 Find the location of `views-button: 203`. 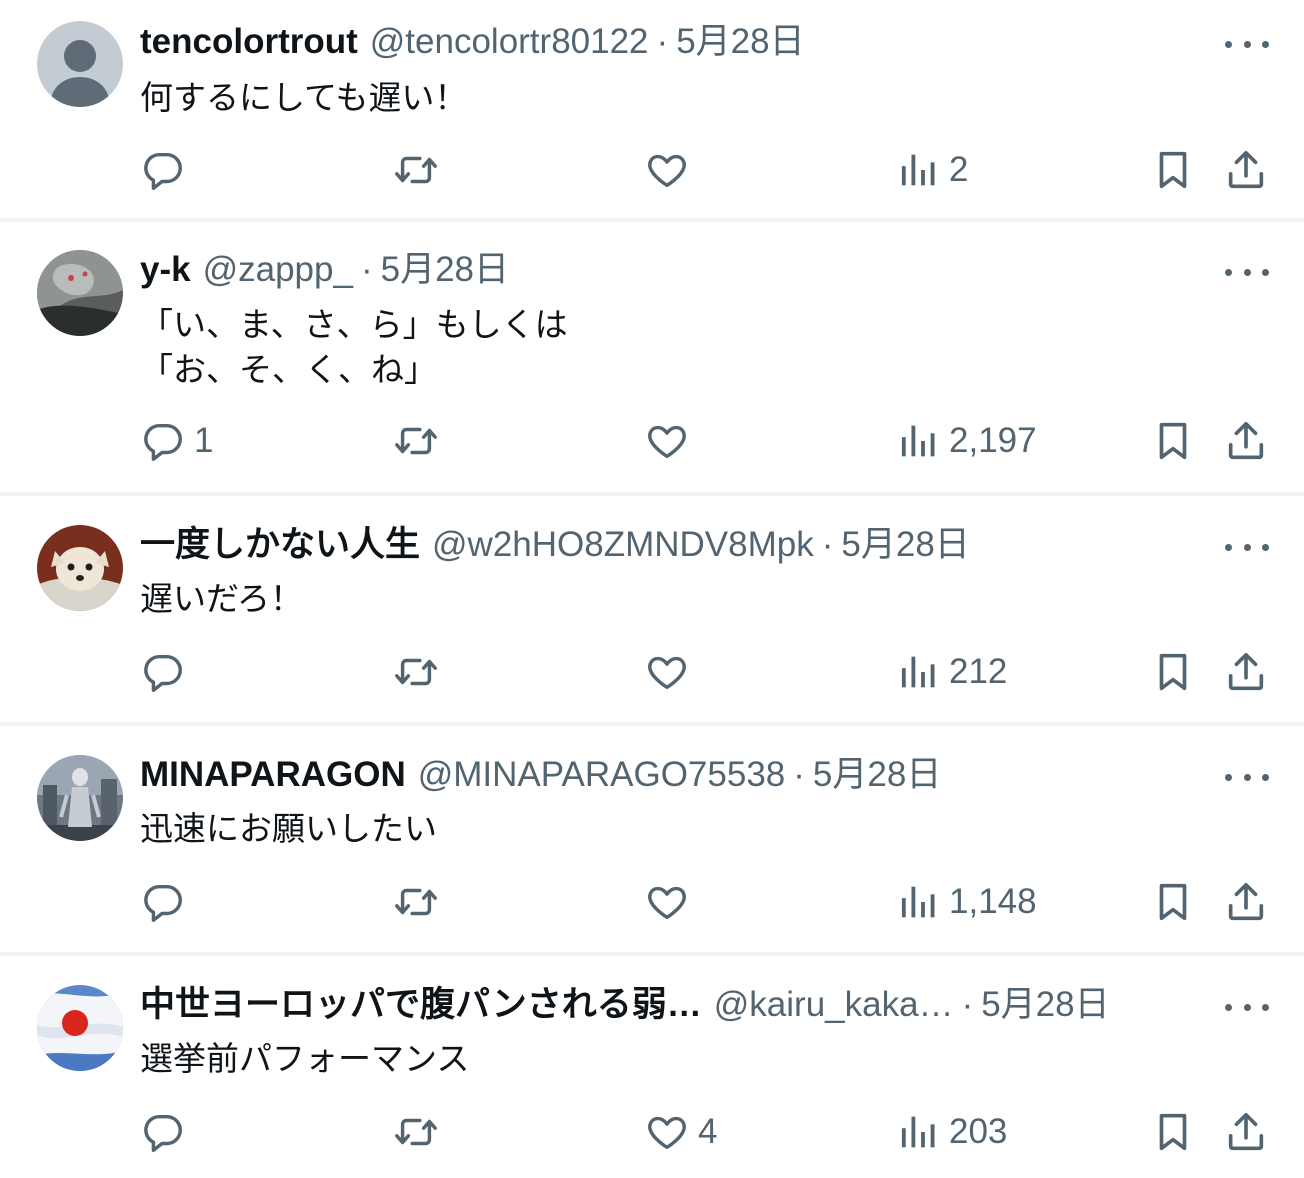

views-button: 203 is located at coordinates (951, 1132).